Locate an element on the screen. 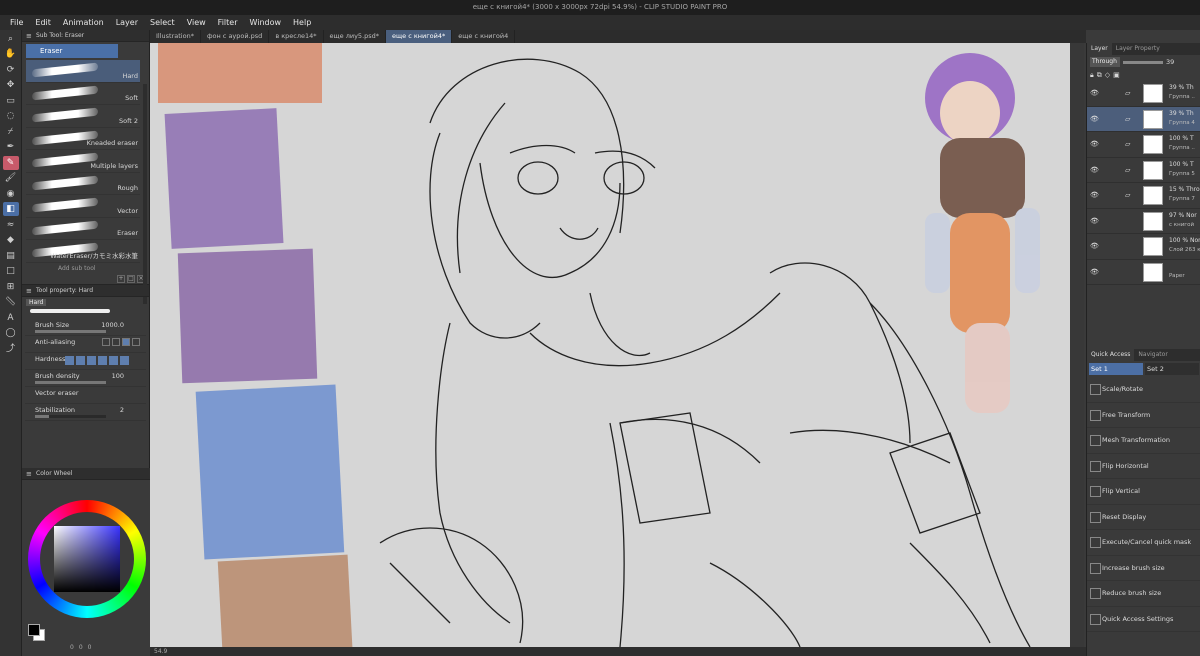 This screenshot has height=656, width=1200. brush-item: Eraser is located at coordinates (83, 229).